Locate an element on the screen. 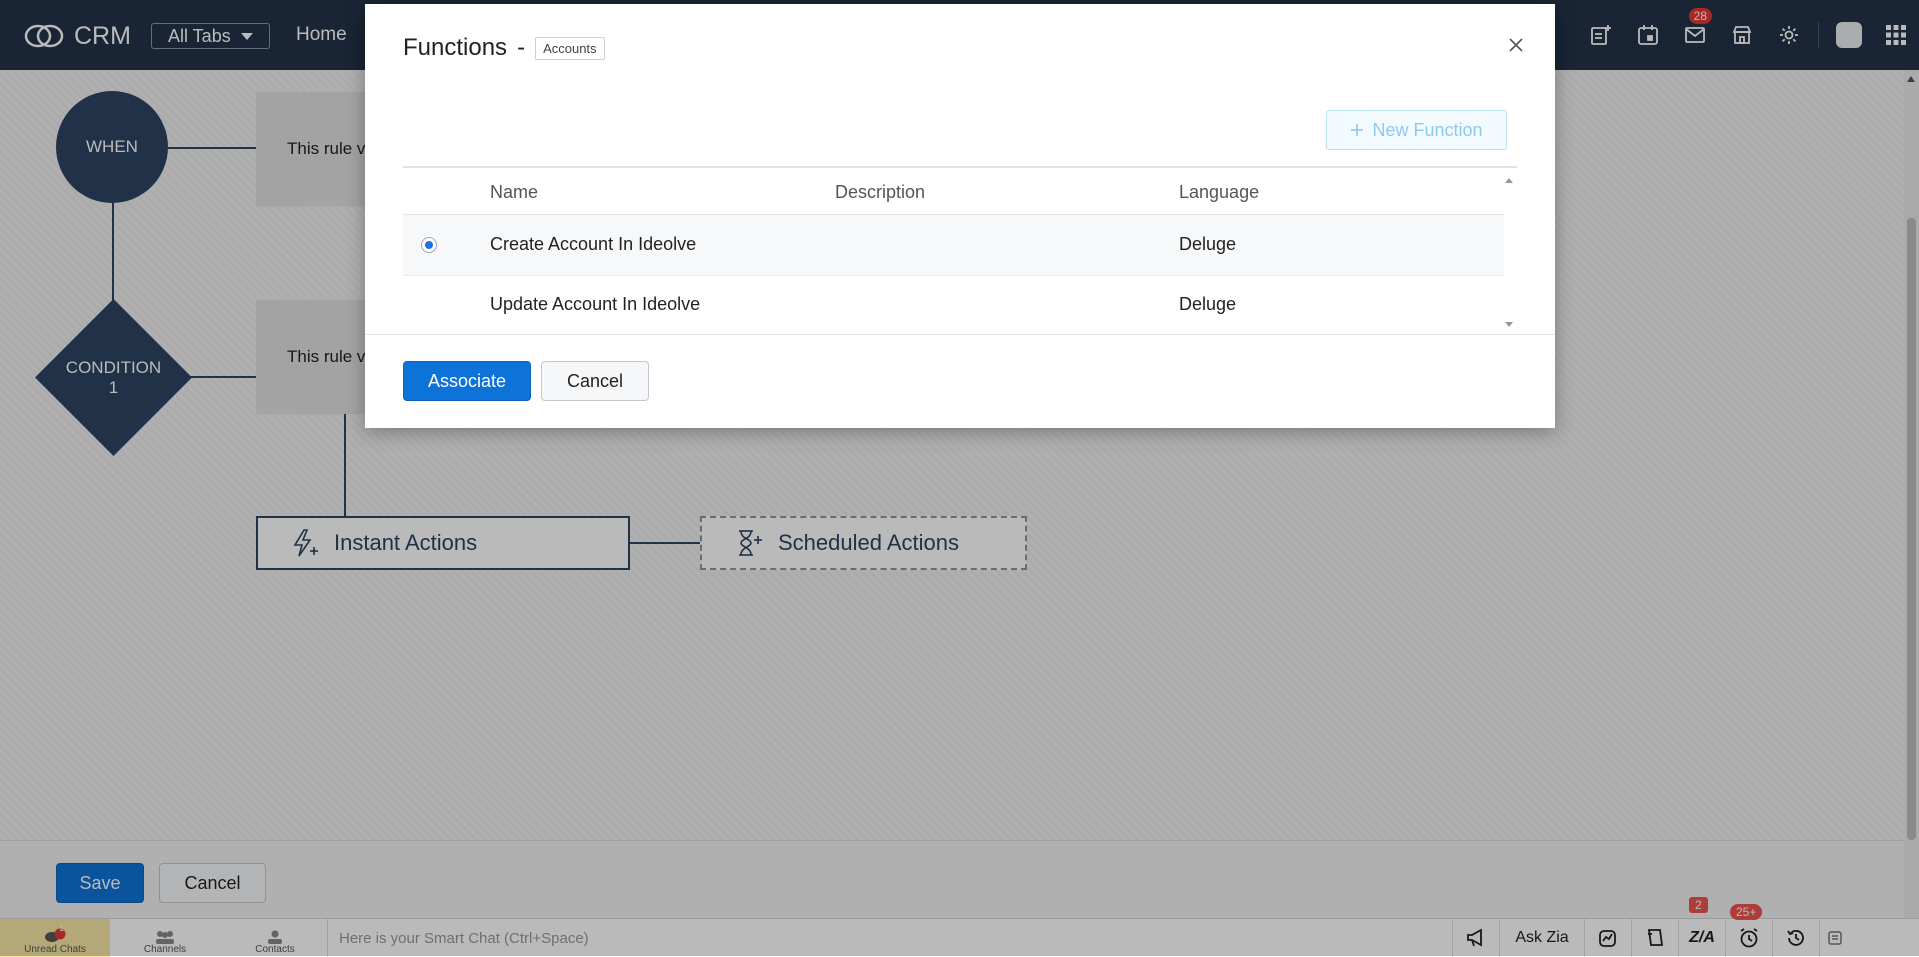 The image size is (1919, 957). associate-button: Associate is located at coordinates (467, 381).